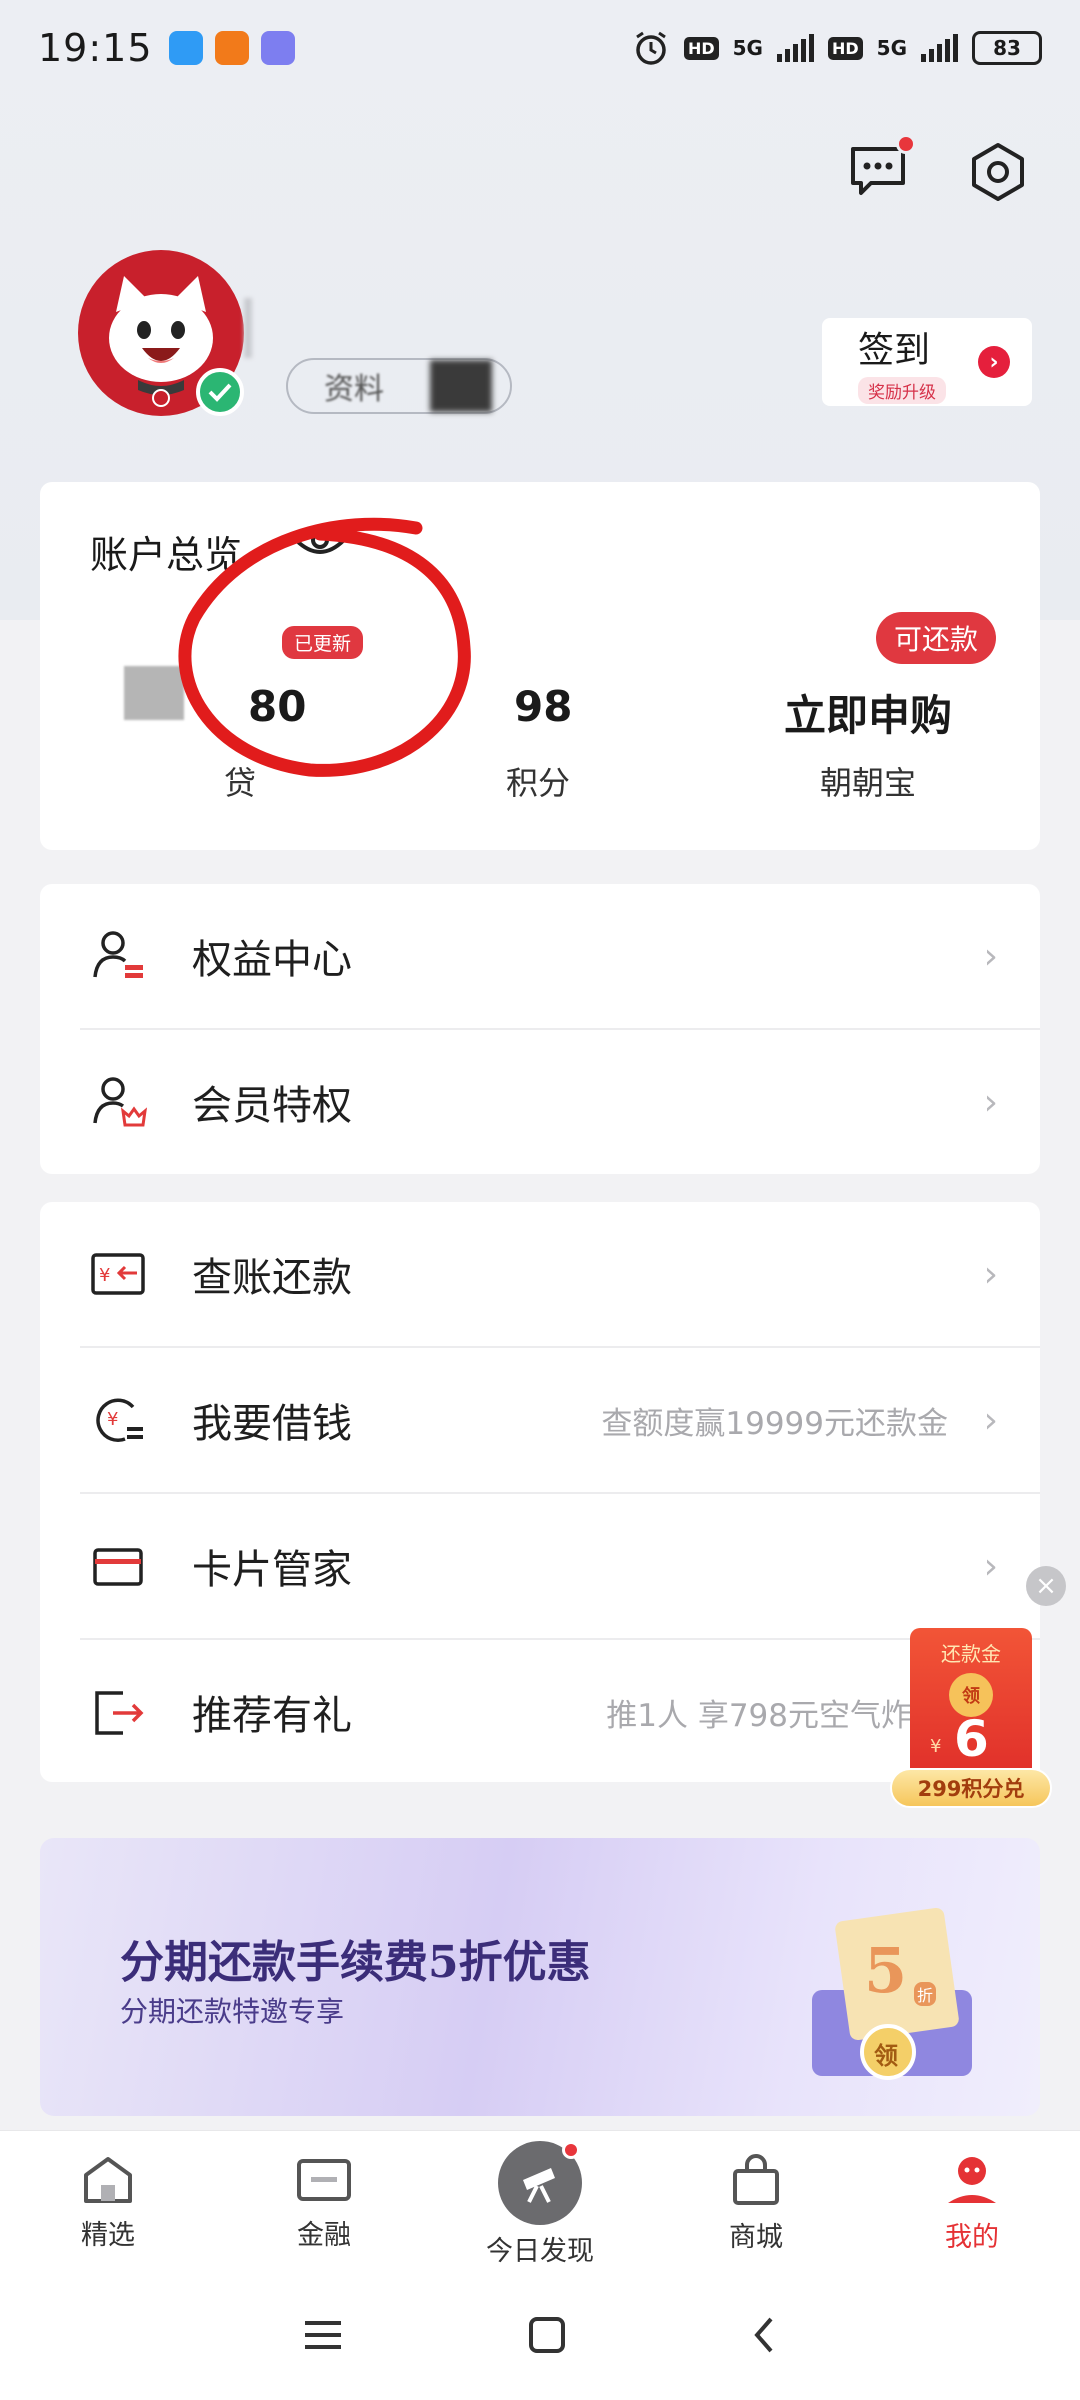  What do you see at coordinates (323, 2335) in the screenshot?
I see `menu-icon` at bounding box center [323, 2335].